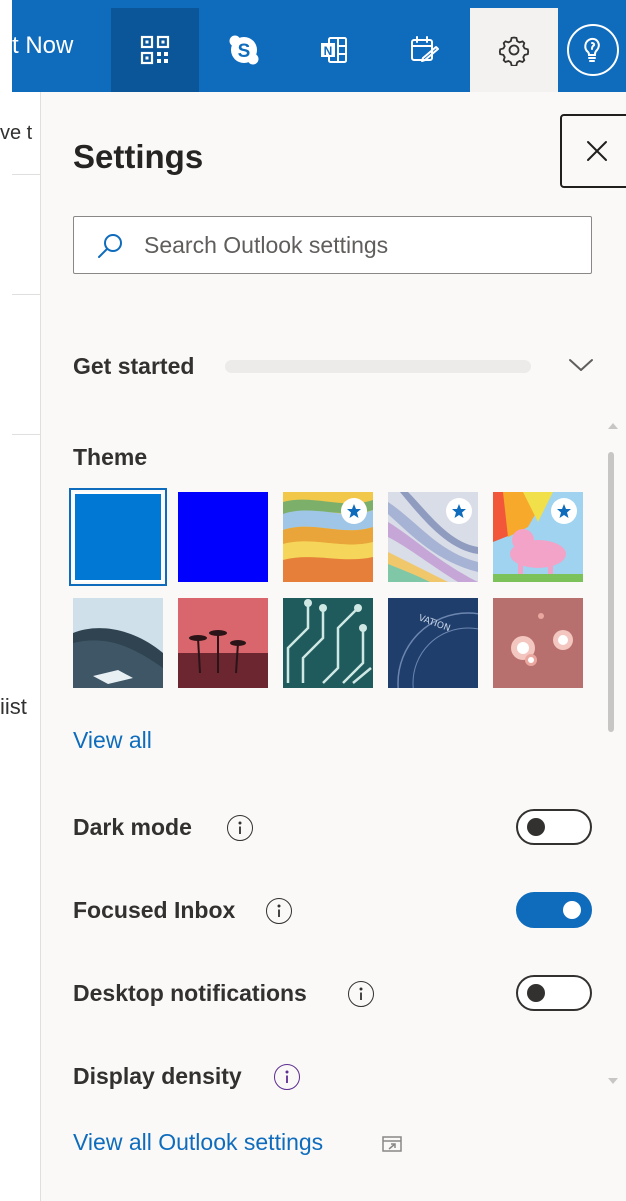 The width and height of the screenshot is (626, 1201). I want to click on onenote-feed-icon: N, so click(334, 50).